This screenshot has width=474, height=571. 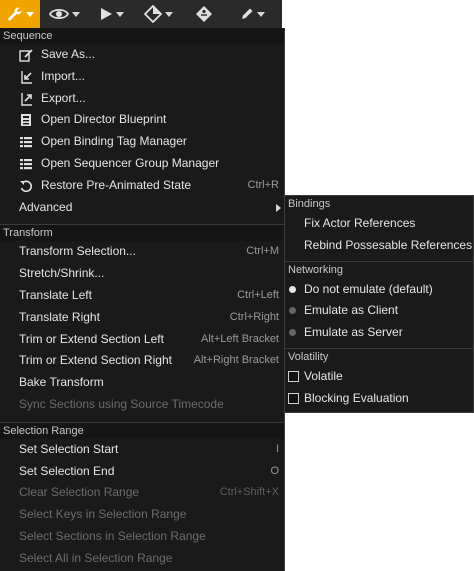 What do you see at coordinates (114, 141) in the screenshot?
I see `menu-item-label: Open Binding Tag Manager` at bounding box center [114, 141].